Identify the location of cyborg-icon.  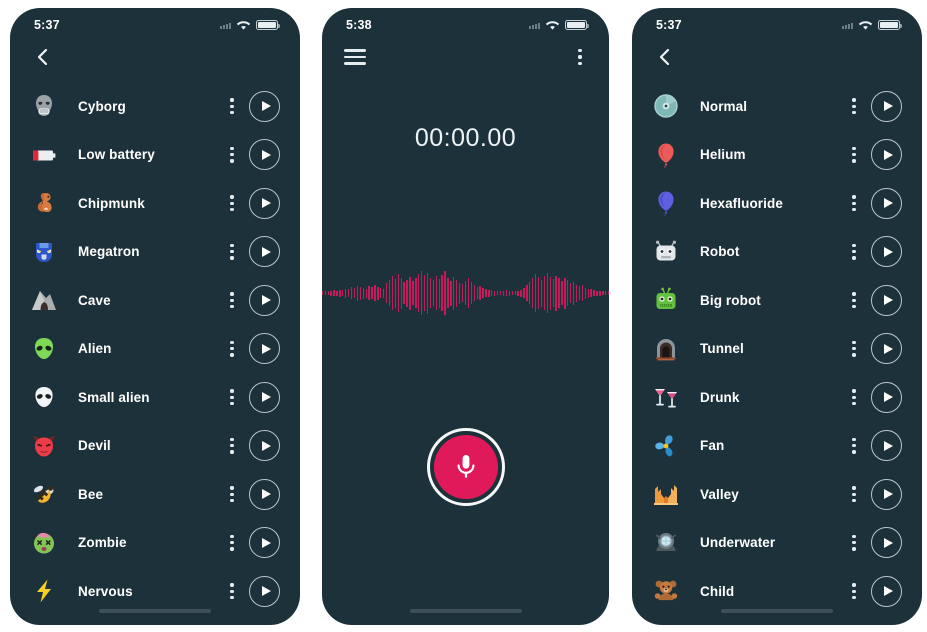
(44, 106).